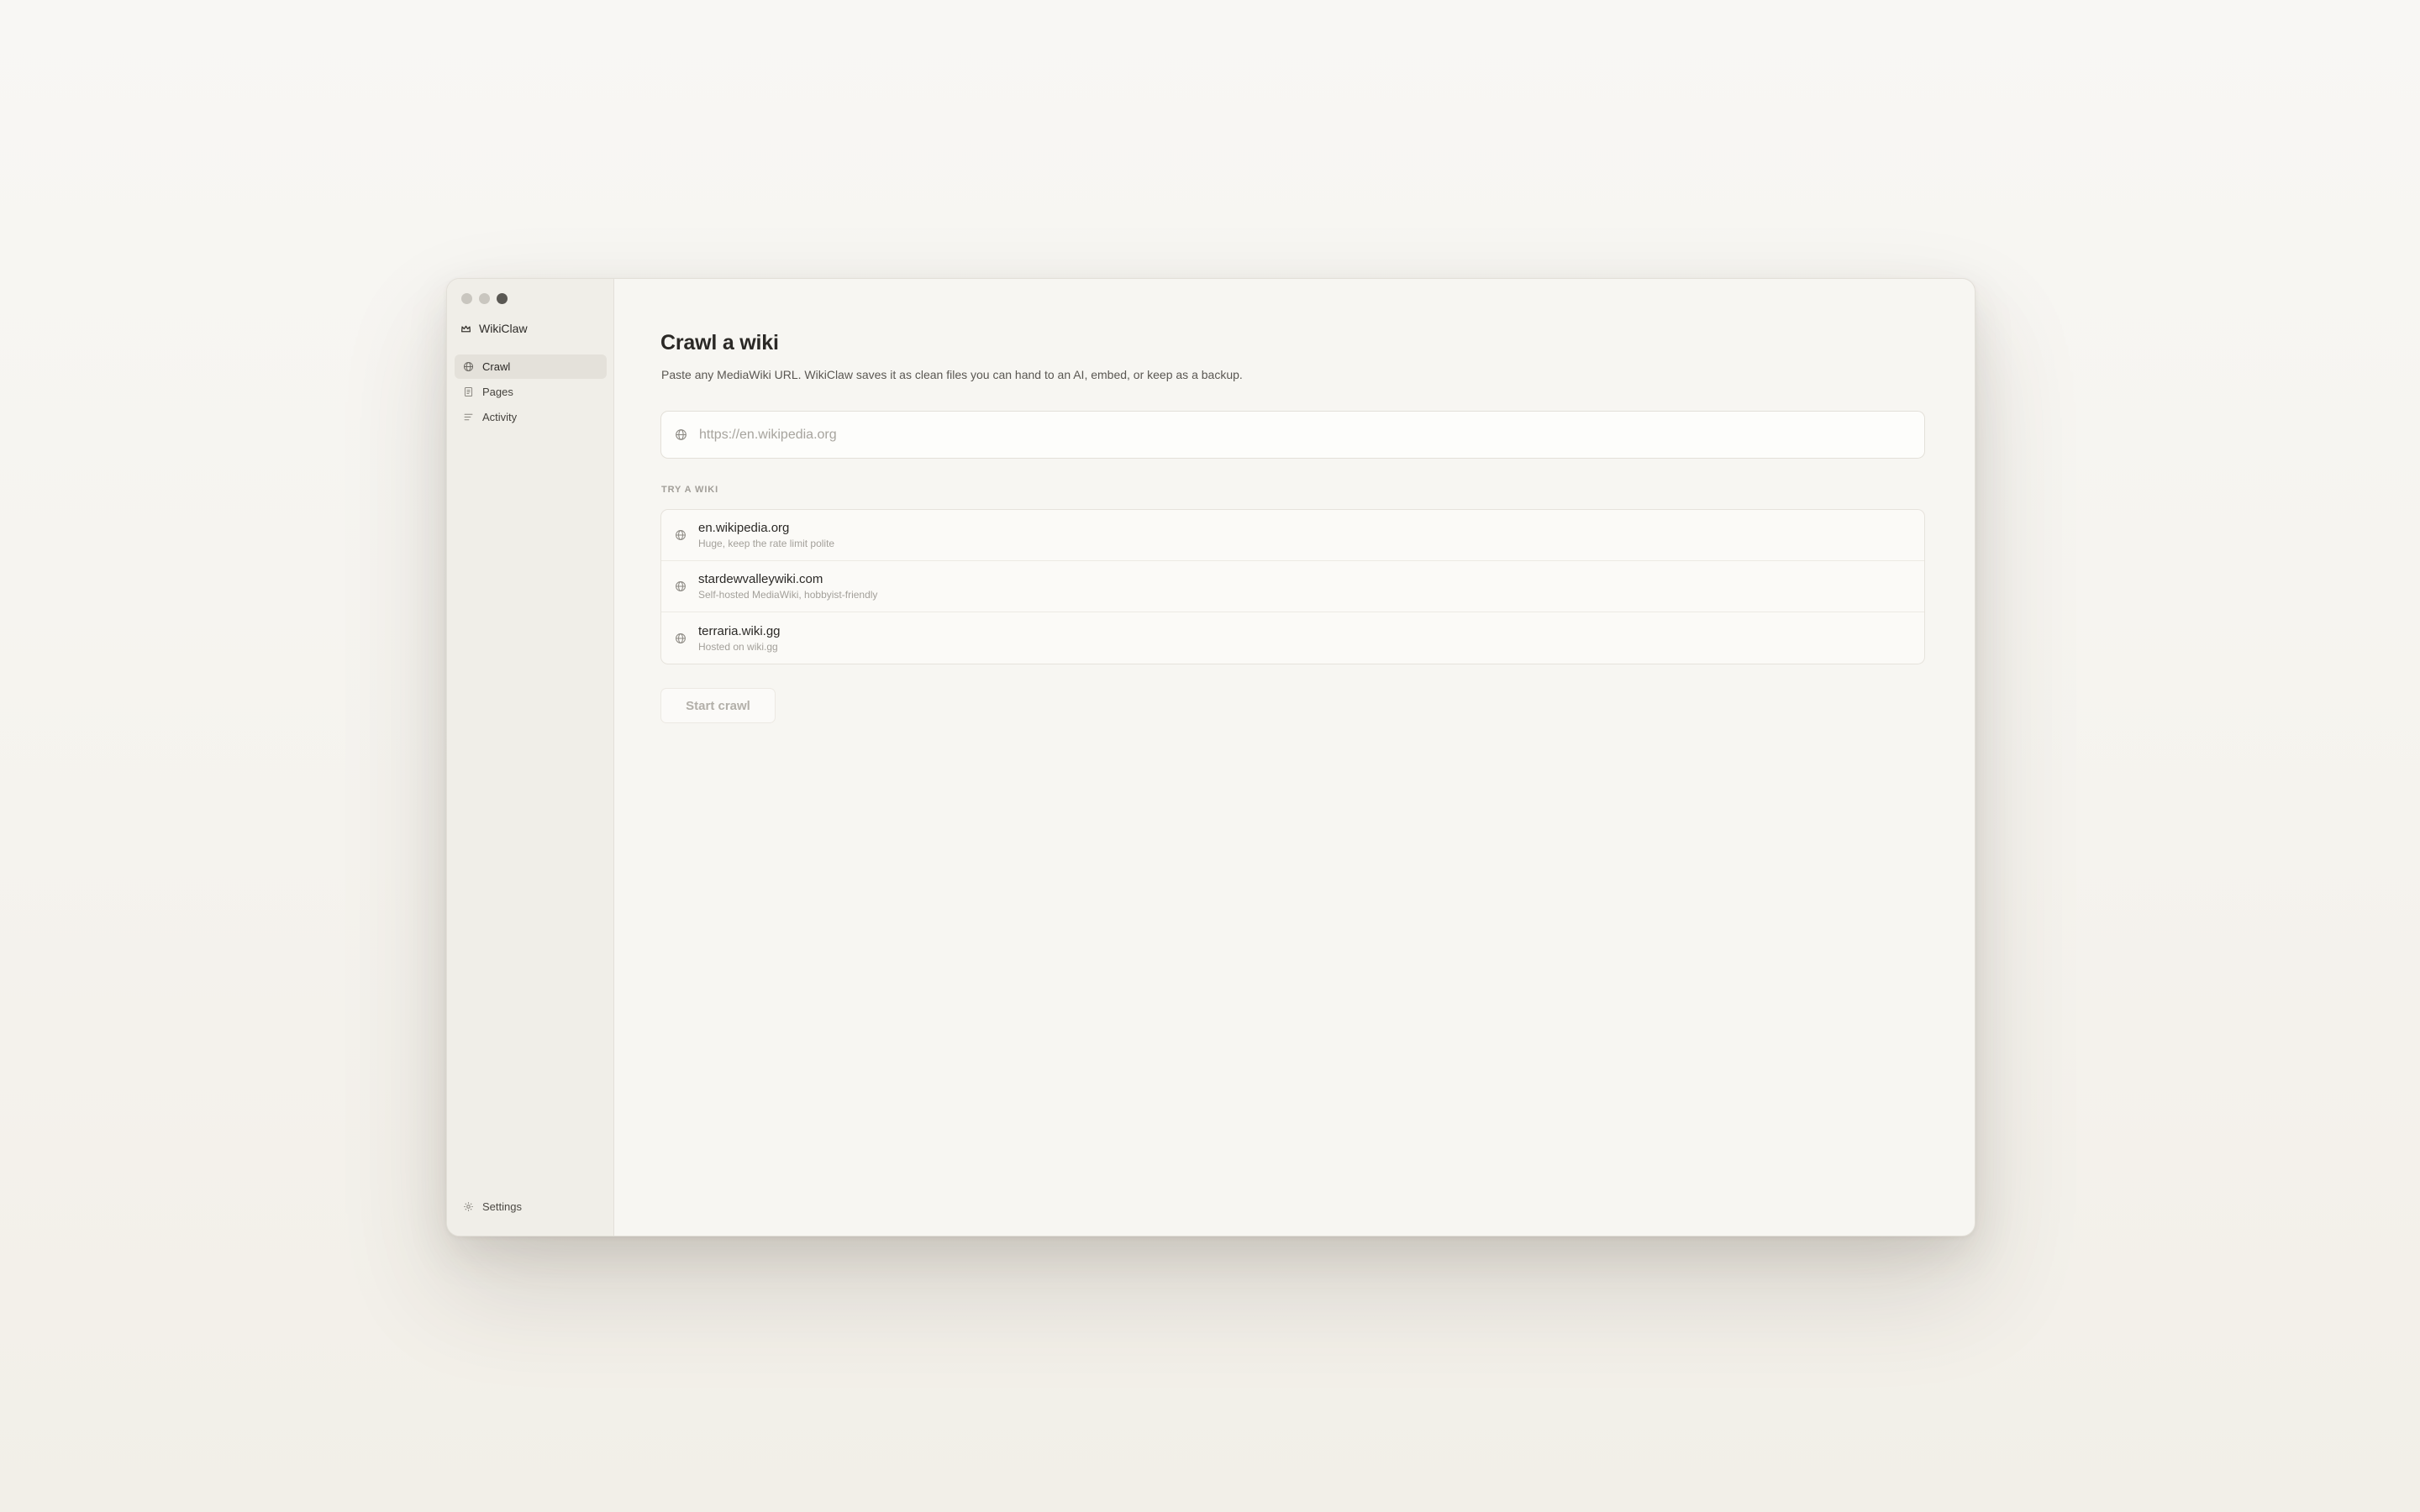 The image size is (2420, 1512). Describe the element at coordinates (496, 366) in the screenshot. I see `sidebar-item-label: Crawl` at that location.